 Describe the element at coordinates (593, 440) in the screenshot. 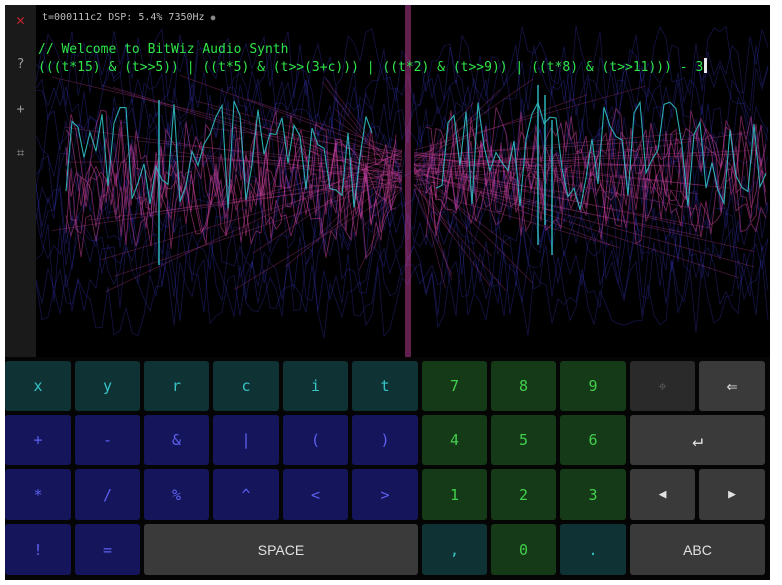

I see `key-6: 6` at that location.